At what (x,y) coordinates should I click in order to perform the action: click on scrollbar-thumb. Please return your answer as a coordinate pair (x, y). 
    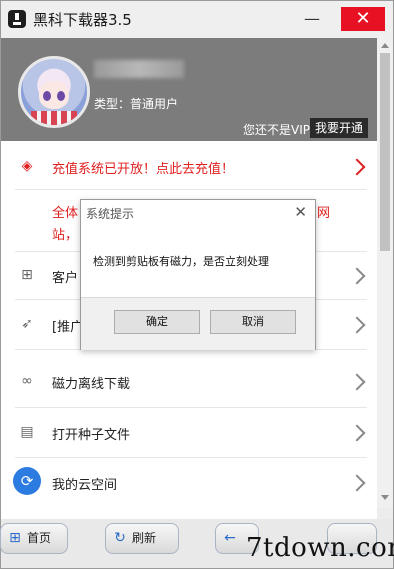
    Looking at the image, I should click on (385, 152).